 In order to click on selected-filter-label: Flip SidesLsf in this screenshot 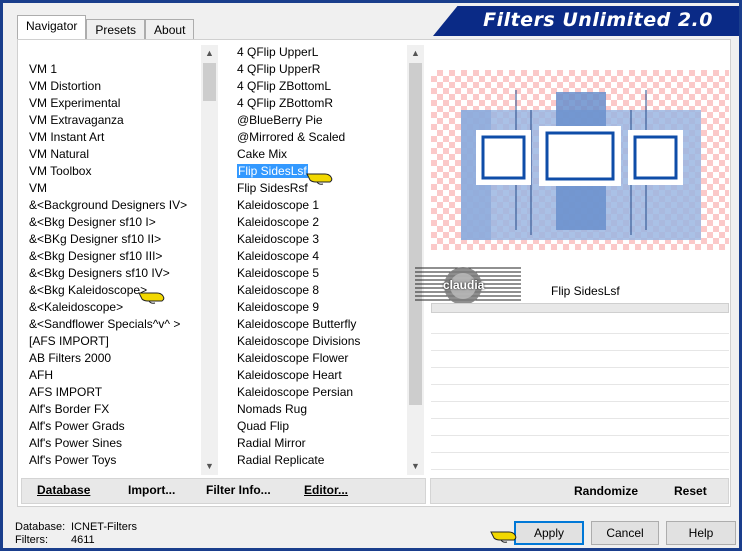, I will do `click(585, 291)`.